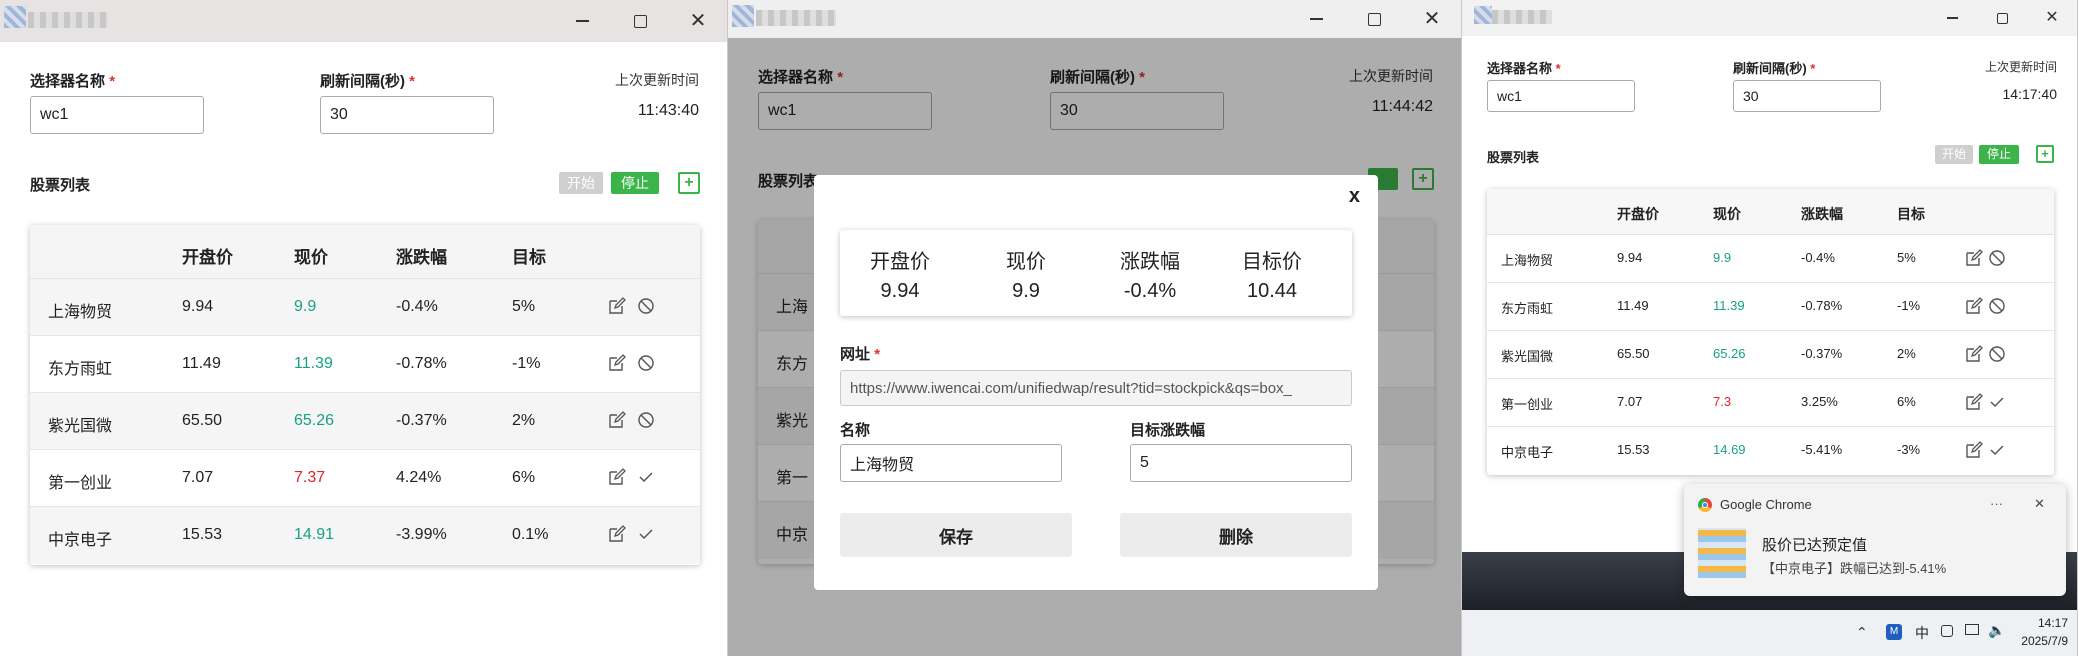 The height and width of the screenshot is (656, 2078). I want to click on col-change: 涨跌幅, so click(421, 257).